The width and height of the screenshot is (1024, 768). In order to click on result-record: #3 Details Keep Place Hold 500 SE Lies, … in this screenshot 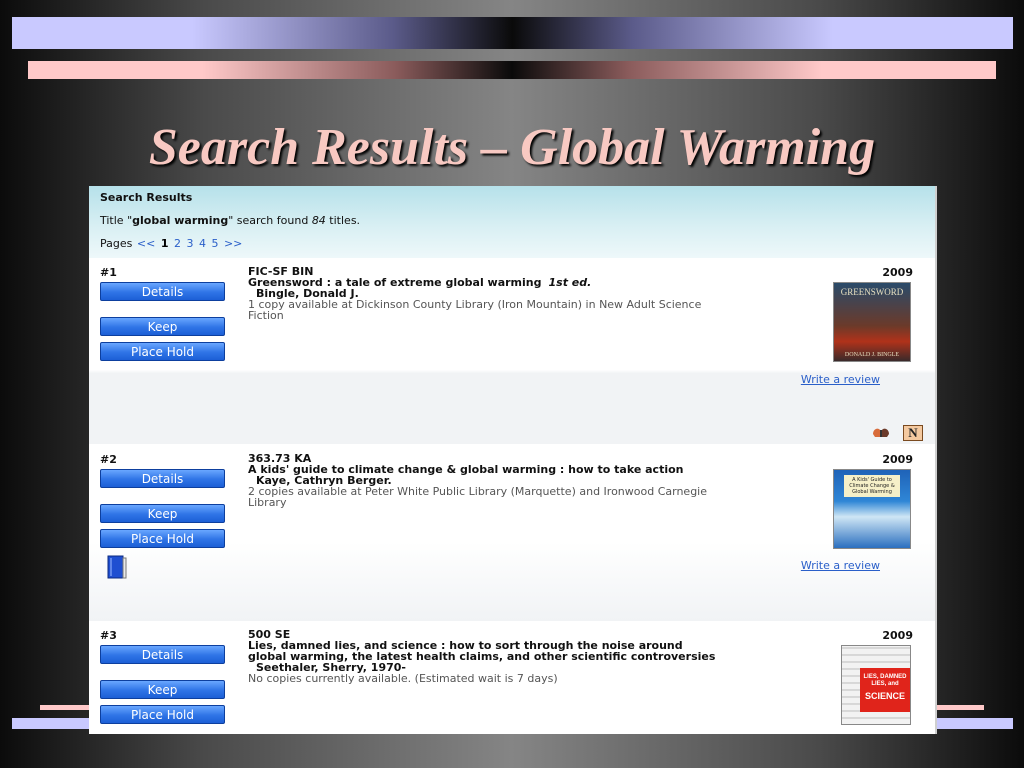, I will do `click(512, 677)`.